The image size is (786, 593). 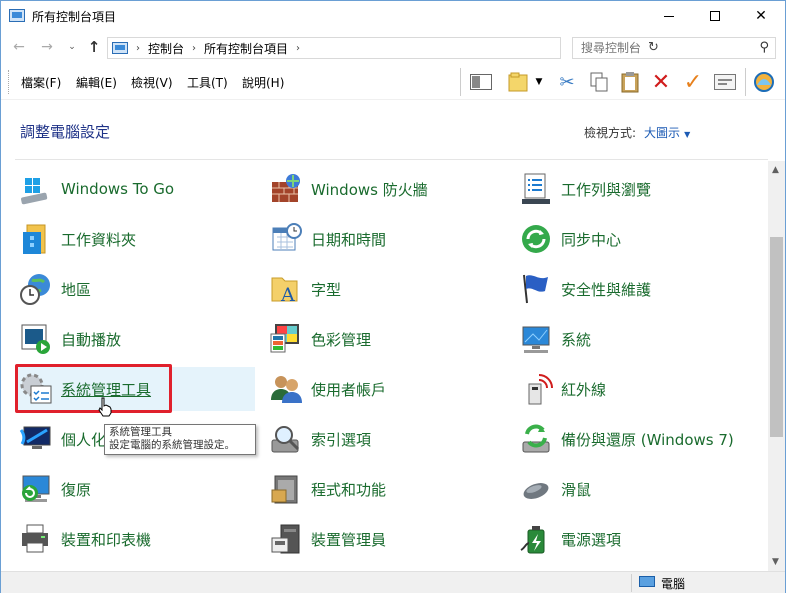 What do you see at coordinates (98, 239) in the screenshot?
I see `control-panel-item-label: 工作資料夾` at bounding box center [98, 239].